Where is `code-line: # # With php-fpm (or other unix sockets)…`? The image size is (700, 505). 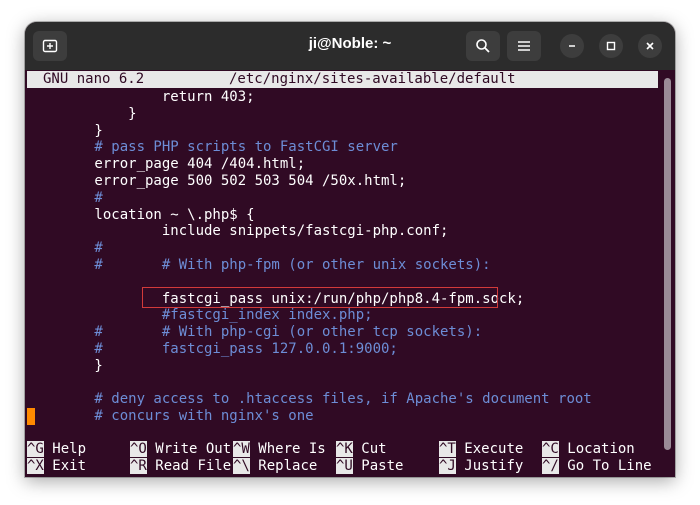
code-line: # # With php-fpm (or other unix sockets)… is located at coordinates (259, 265).